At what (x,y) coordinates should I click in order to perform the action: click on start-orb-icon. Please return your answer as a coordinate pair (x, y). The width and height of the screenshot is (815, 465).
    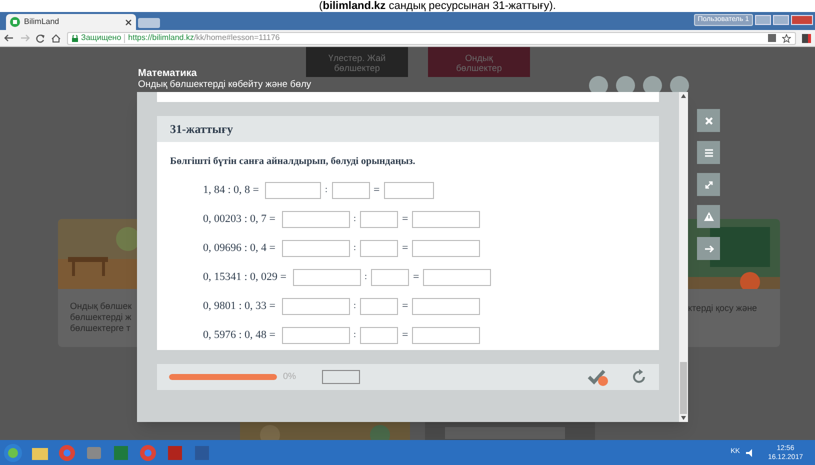
    Looking at the image, I should click on (13, 452).